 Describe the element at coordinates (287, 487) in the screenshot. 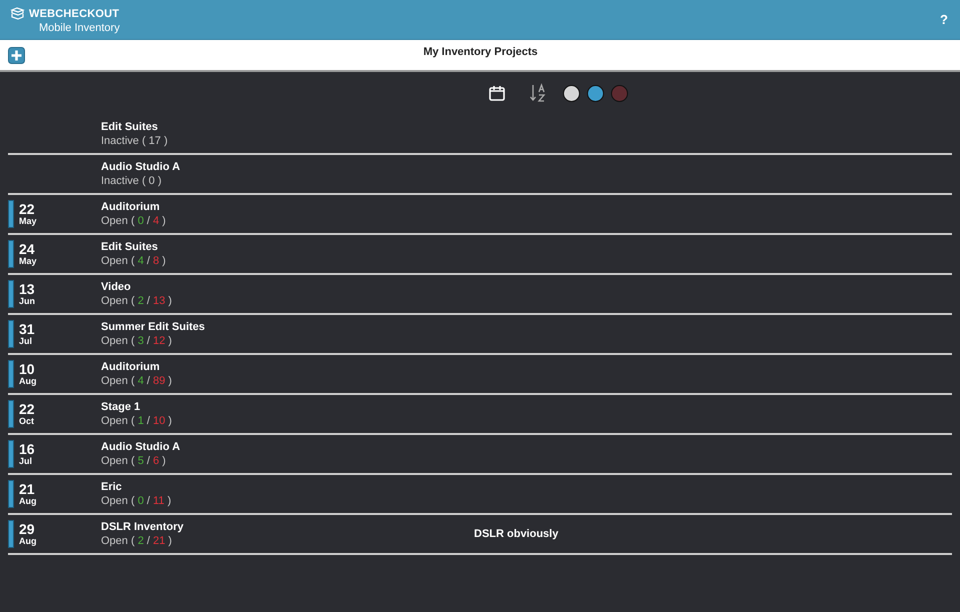

I see `project-name: Eric` at that location.